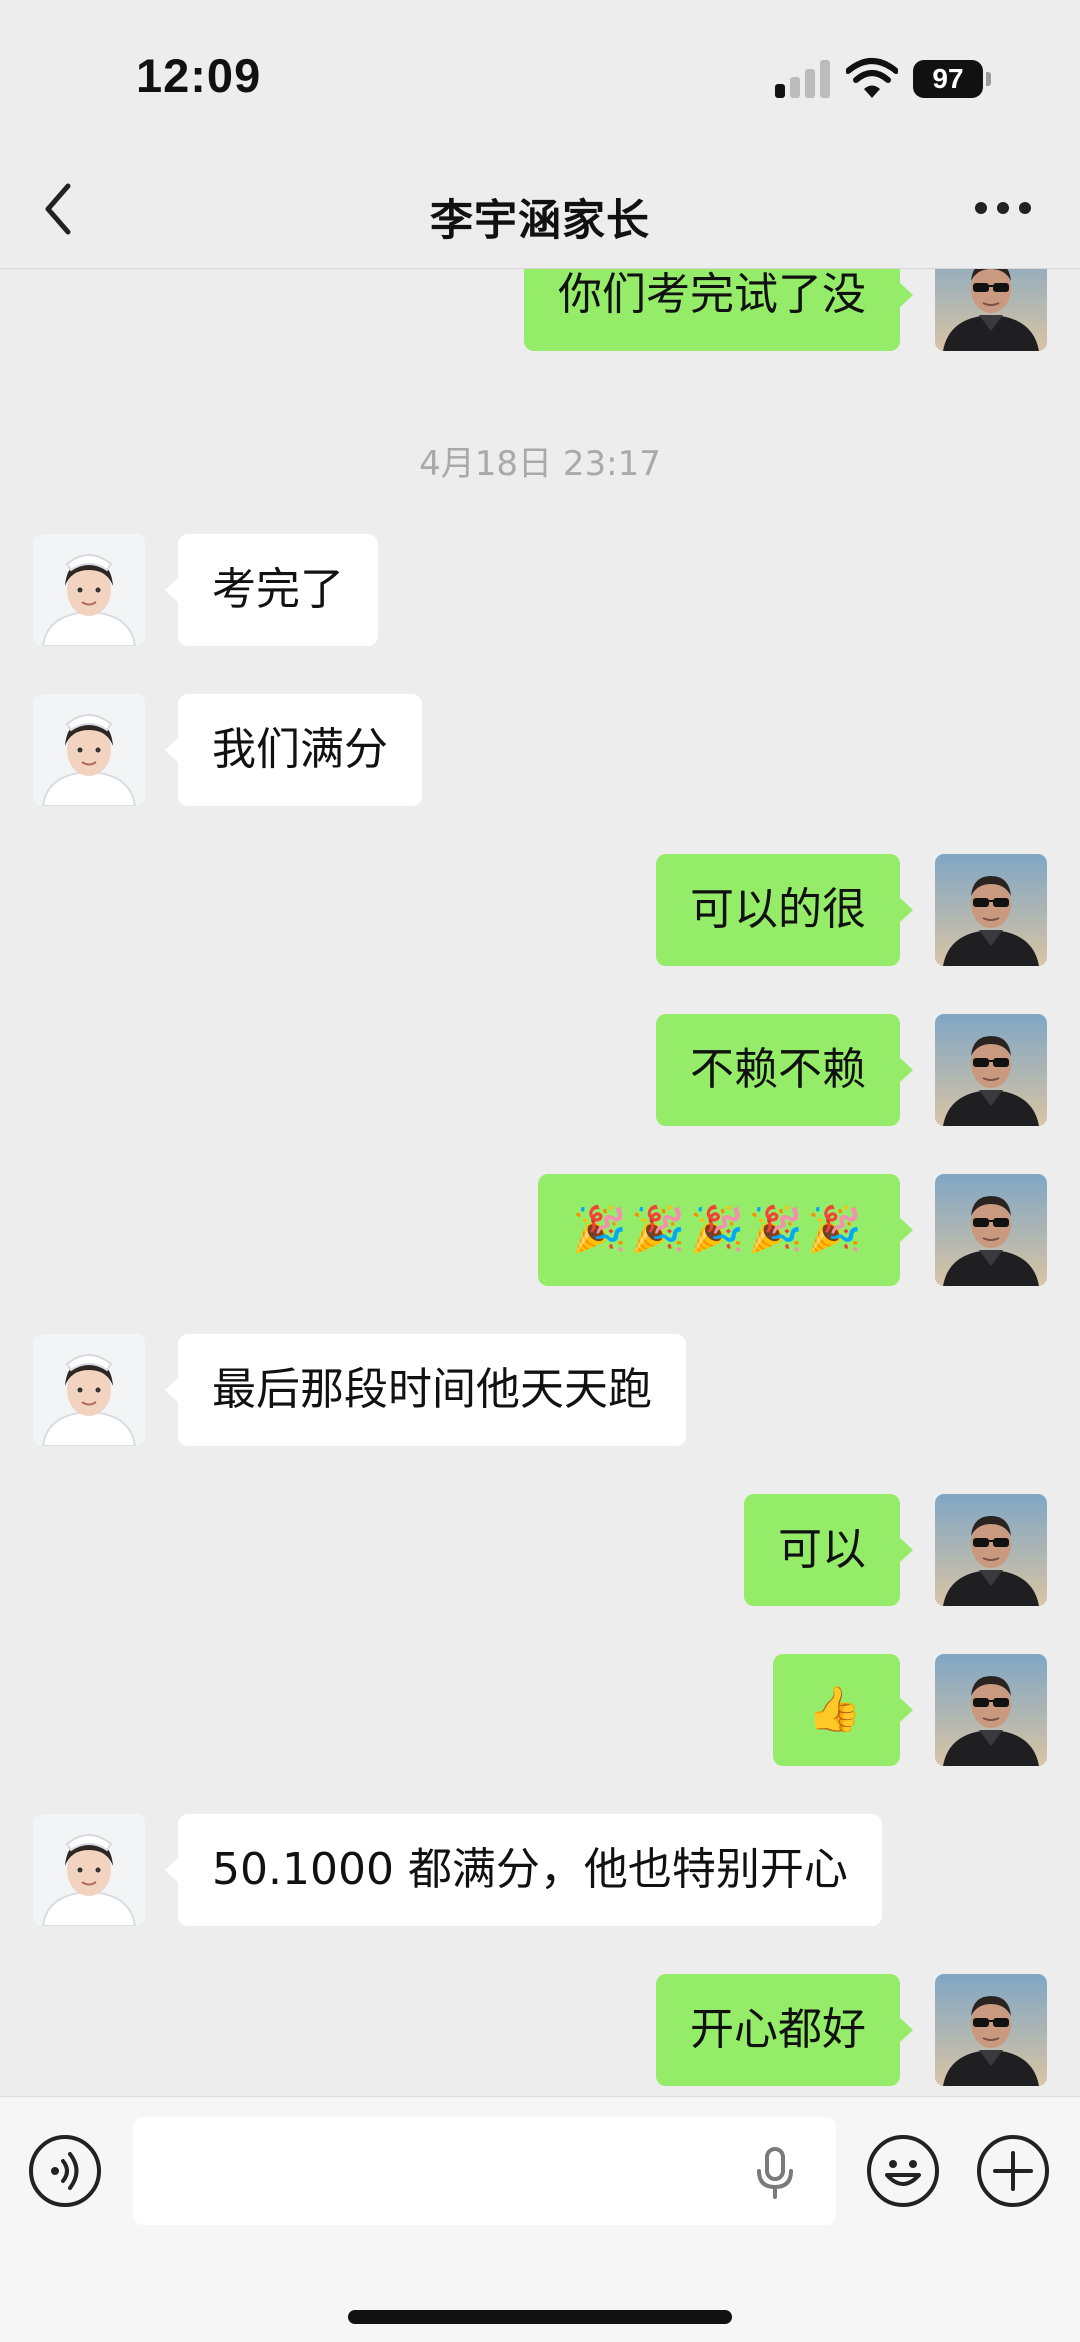 The image size is (1080, 2342). I want to click on message-bubble: 可以的很, so click(784, 910).